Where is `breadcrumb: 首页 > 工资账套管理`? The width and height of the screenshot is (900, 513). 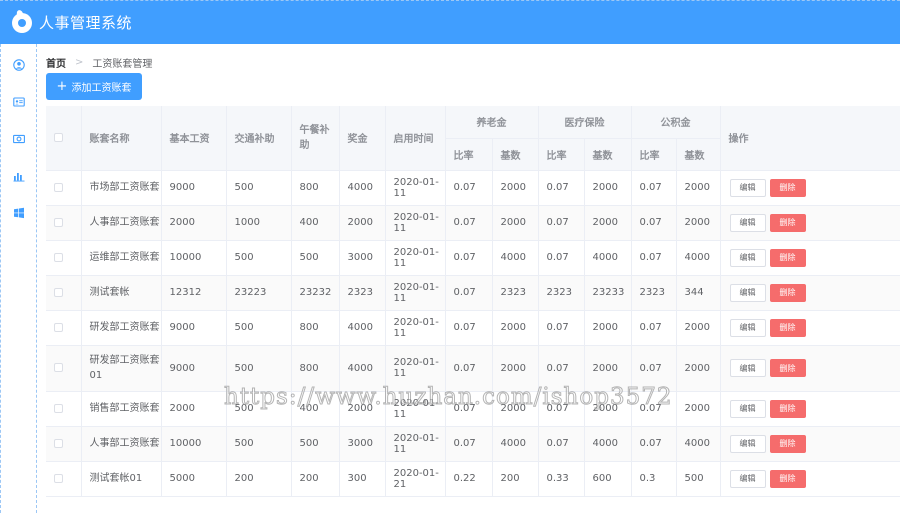
breadcrumb: 首页 > 工资账套管理 is located at coordinates (99, 62).